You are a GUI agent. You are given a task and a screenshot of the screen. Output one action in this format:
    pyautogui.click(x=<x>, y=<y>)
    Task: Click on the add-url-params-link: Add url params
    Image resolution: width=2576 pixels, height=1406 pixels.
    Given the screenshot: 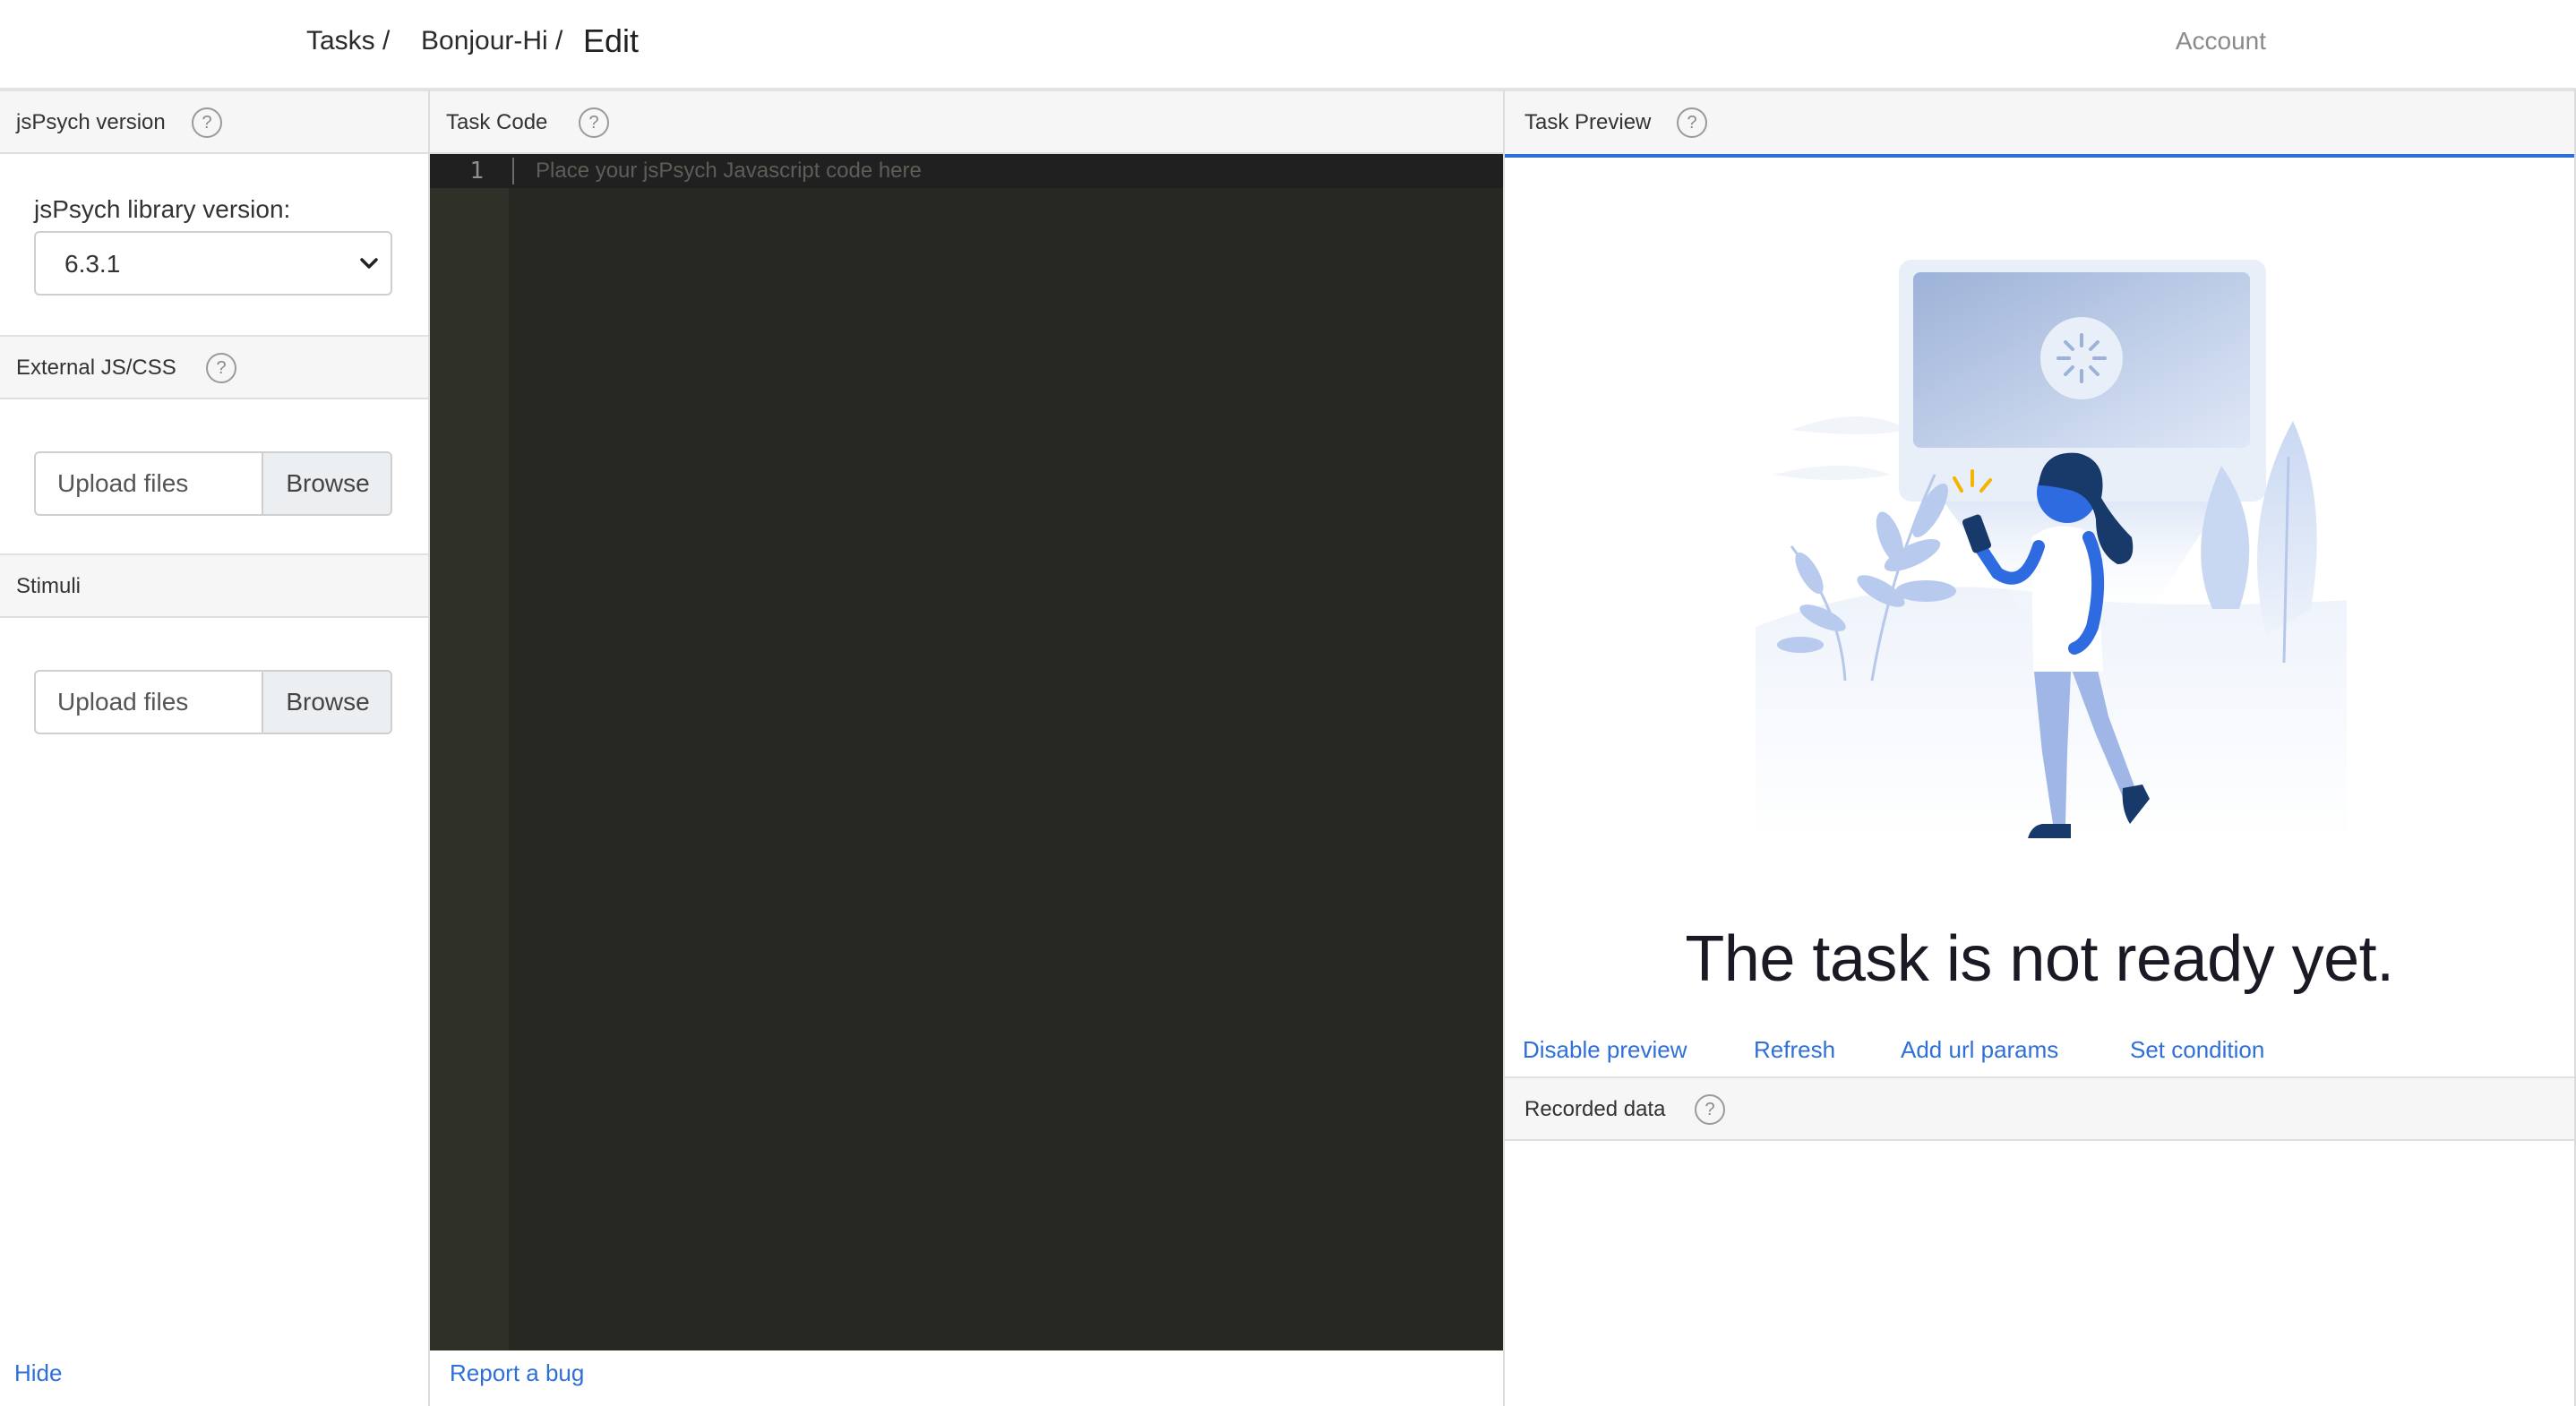 What is the action you would take?
    pyautogui.click(x=1979, y=1049)
    